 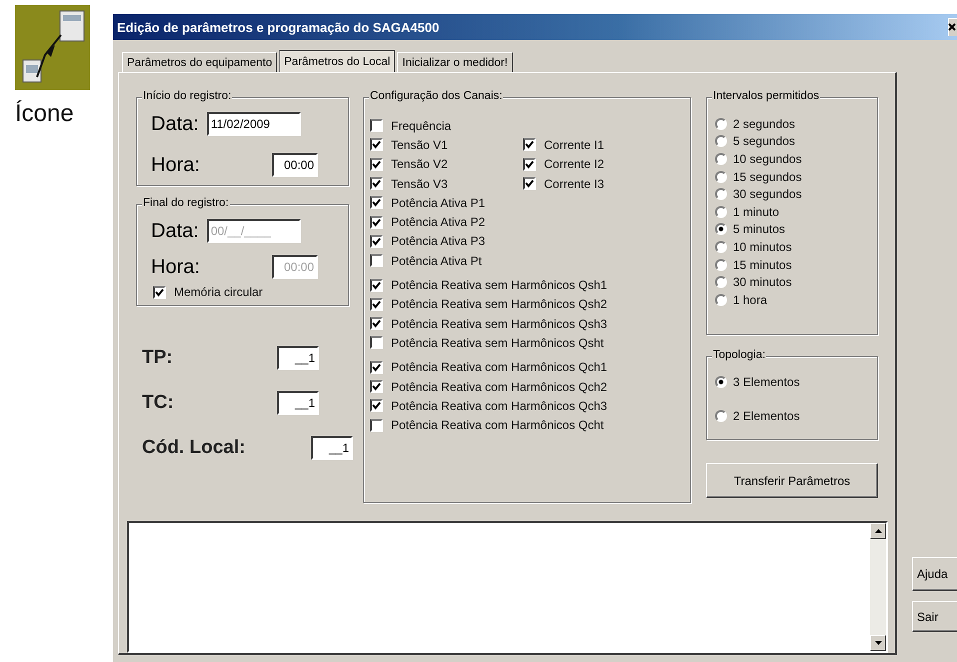 What do you see at coordinates (218, 292) in the screenshot?
I see `checkbox-label: Memória circular` at bounding box center [218, 292].